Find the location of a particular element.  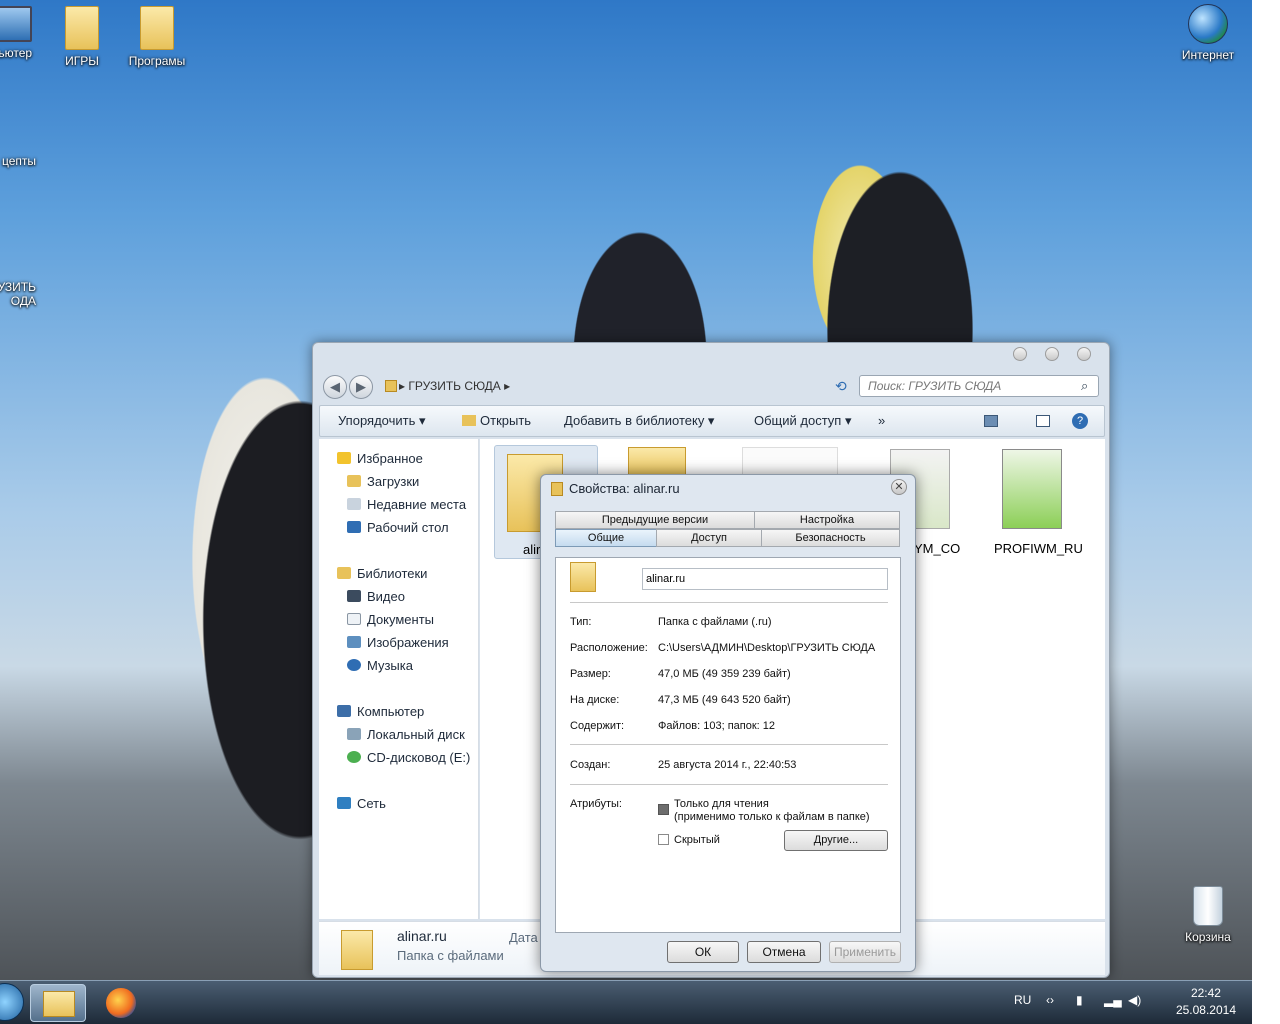

arrow-right-icon: ▶ is located at coordinates (361, 386).